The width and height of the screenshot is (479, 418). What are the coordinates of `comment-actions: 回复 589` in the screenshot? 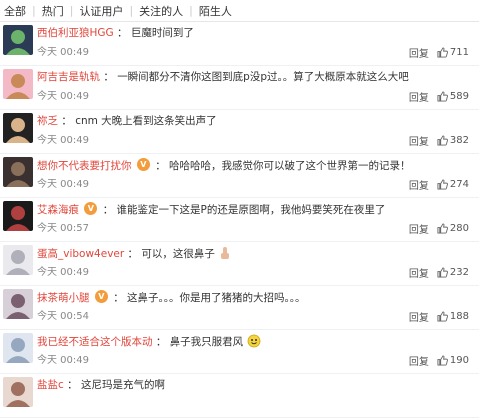 It's located at (439, 96).